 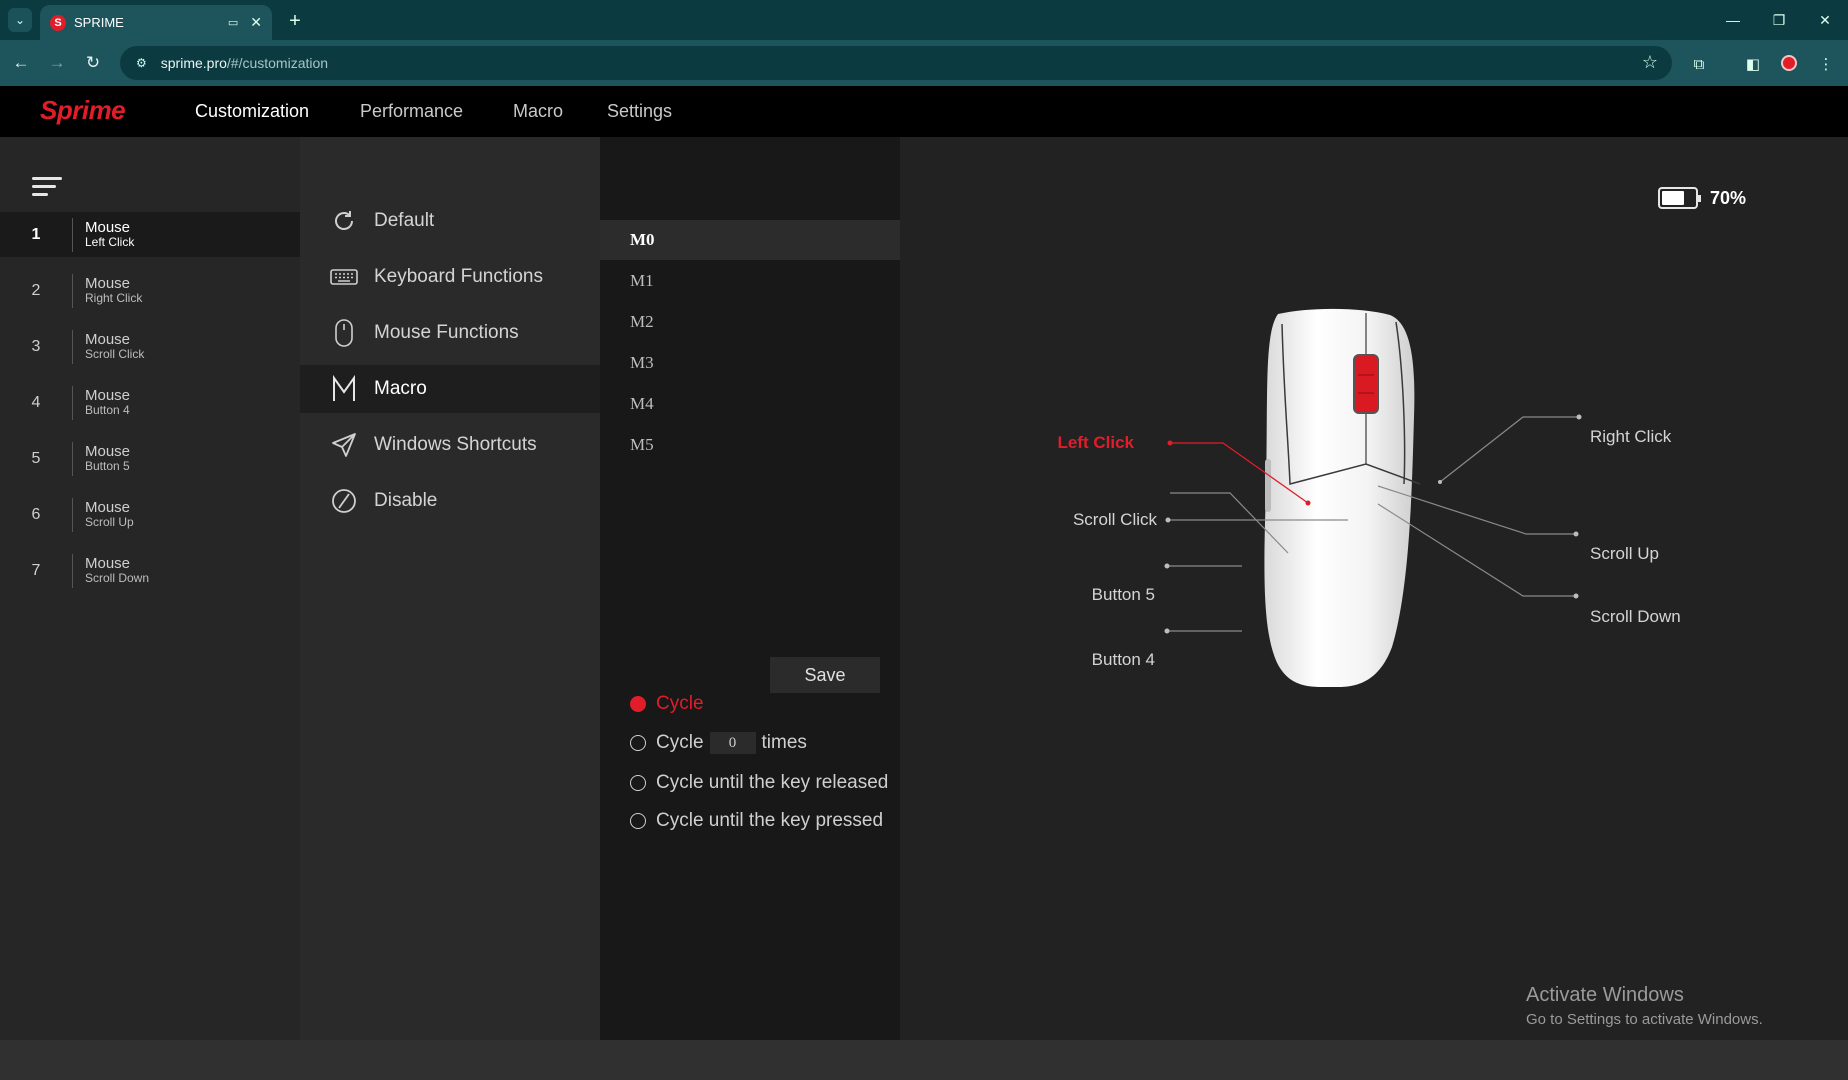 I want to click on address-bar: ⚙ sprime.pro/#/customization ☆, so click(x=896, y=63).